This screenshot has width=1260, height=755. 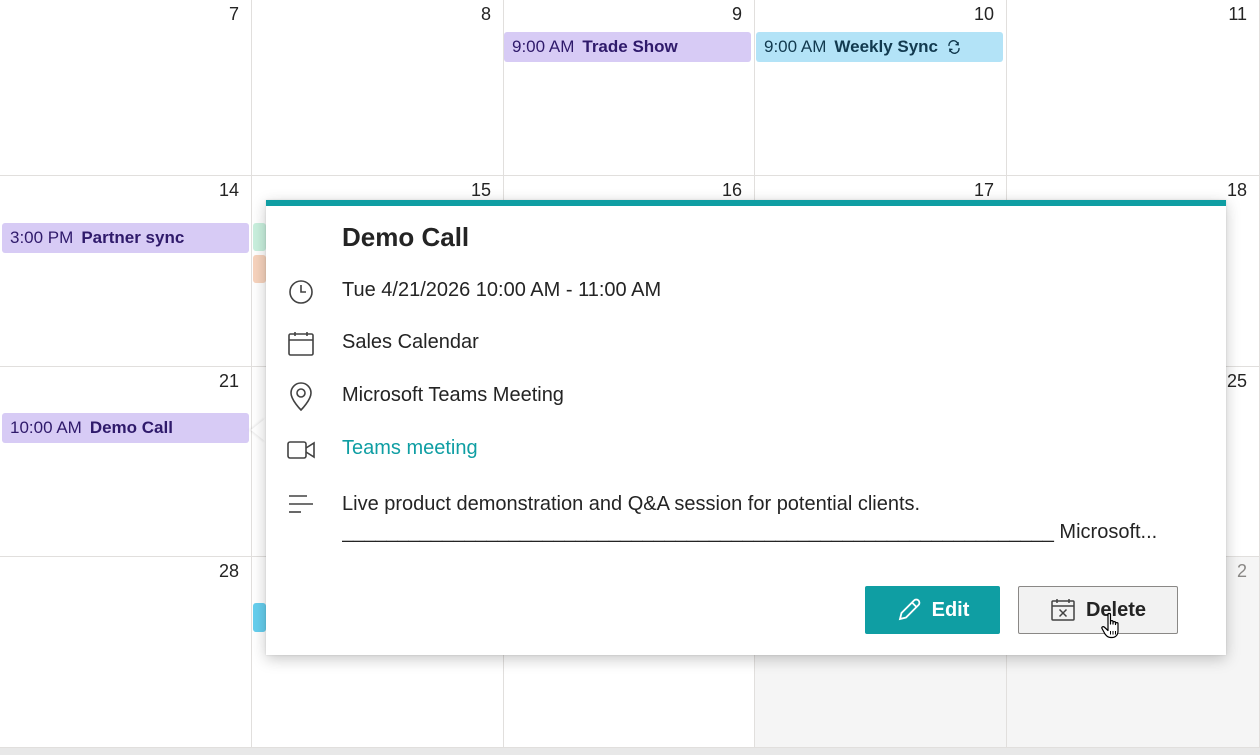 What do you see at coordinates (983, 190) in the screenshot?
I see `day-number: 17` at bounding box center [983, 190].